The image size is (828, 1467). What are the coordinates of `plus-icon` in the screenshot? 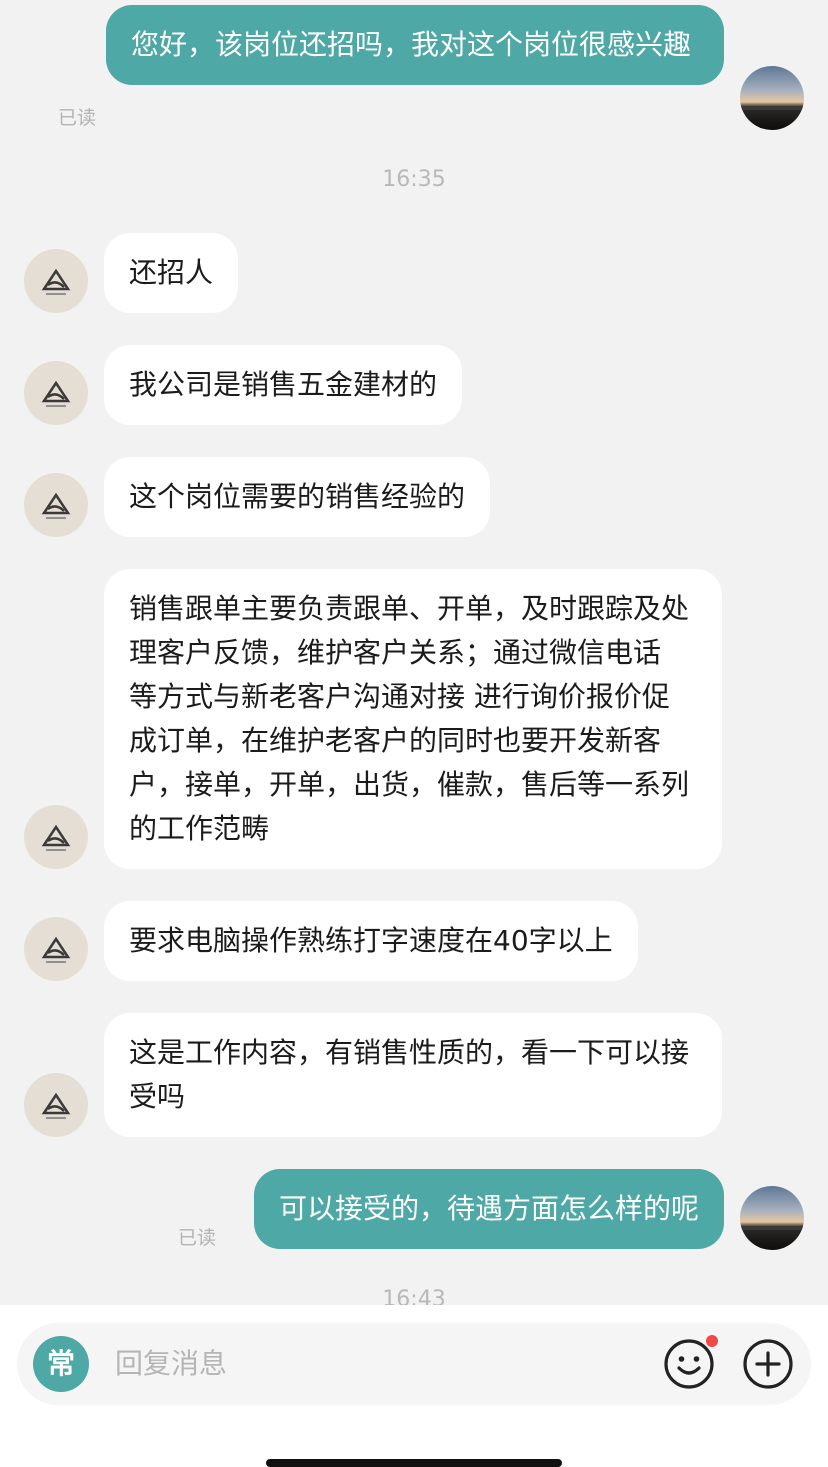 It's located at (768, 1364).